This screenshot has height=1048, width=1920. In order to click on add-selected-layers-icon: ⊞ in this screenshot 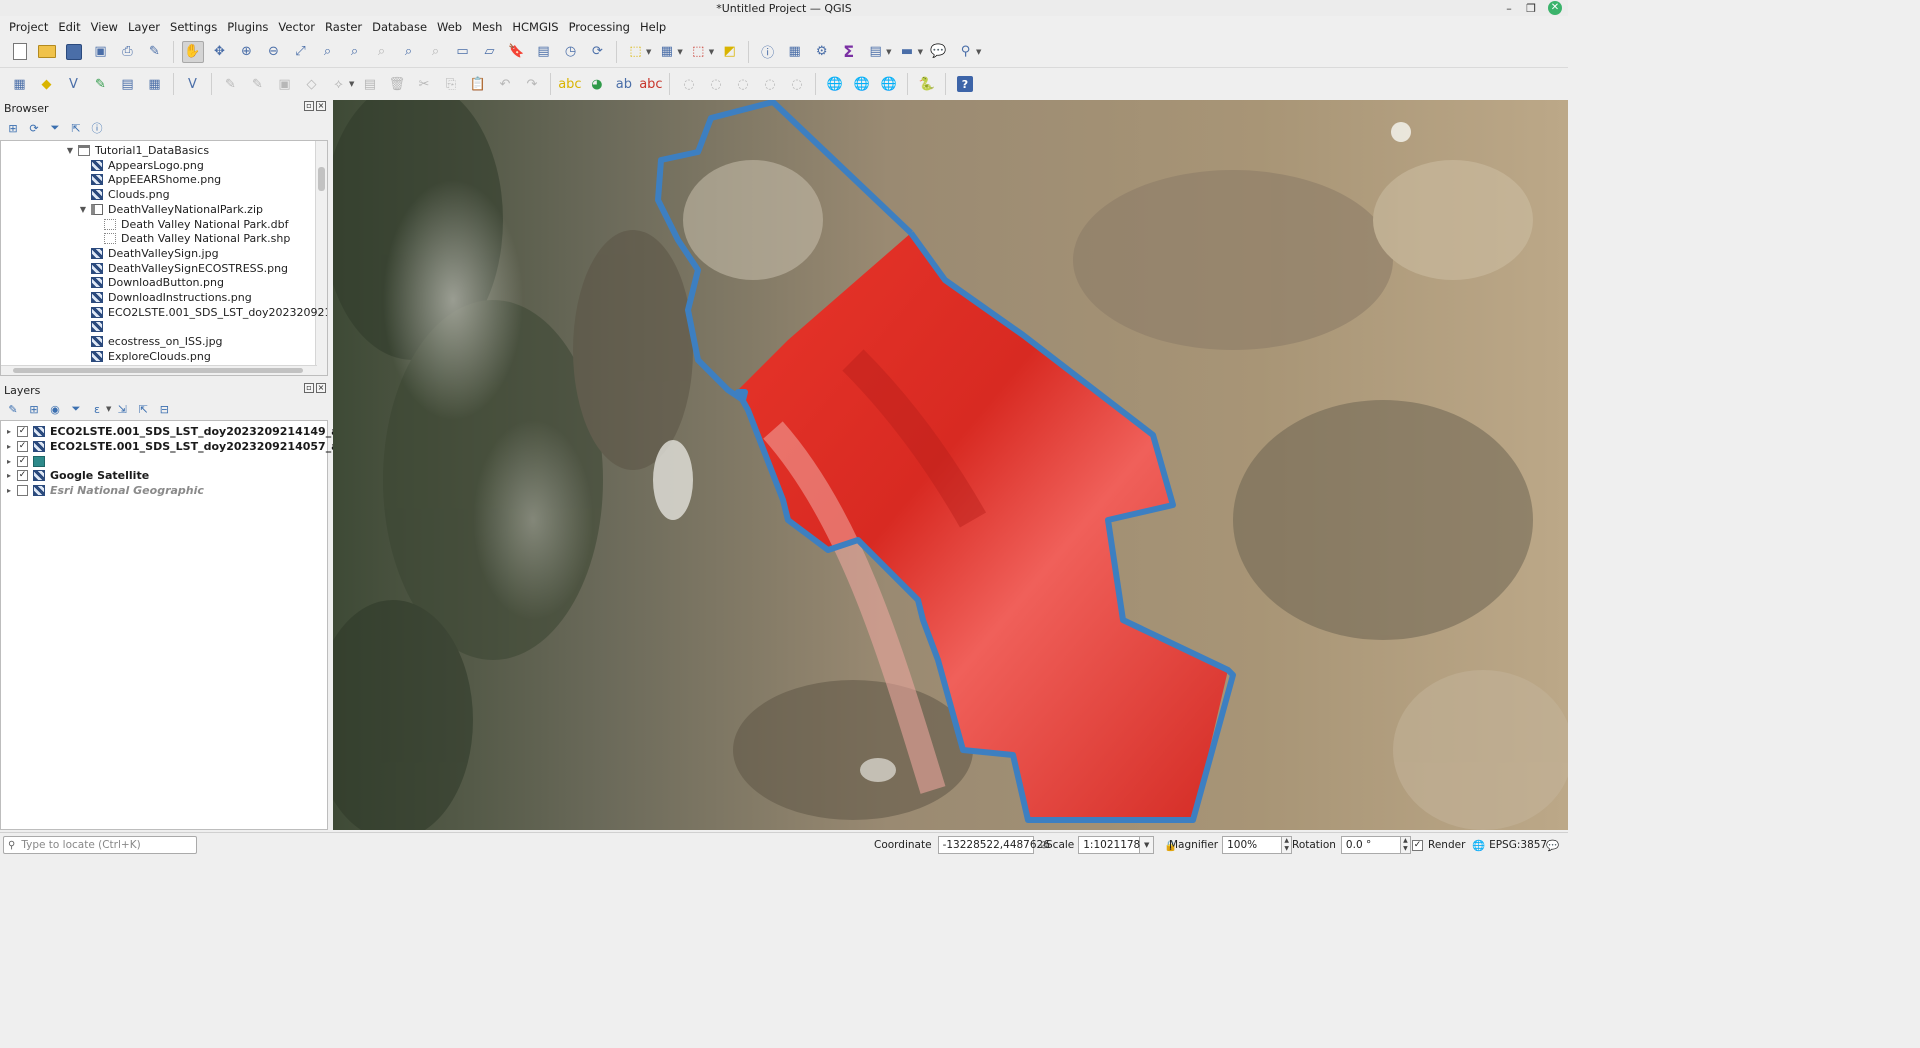, I will do `click(13, 128)`.